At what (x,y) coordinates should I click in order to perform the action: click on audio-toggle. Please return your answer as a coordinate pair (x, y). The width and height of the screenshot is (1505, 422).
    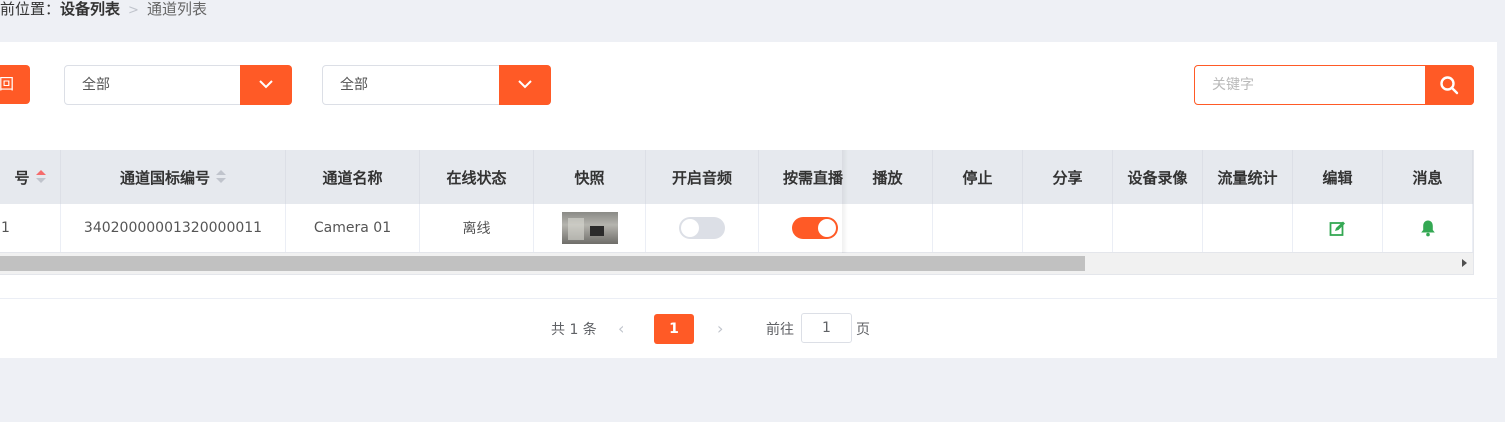
    Looking at the image, I should click on (702, 228).